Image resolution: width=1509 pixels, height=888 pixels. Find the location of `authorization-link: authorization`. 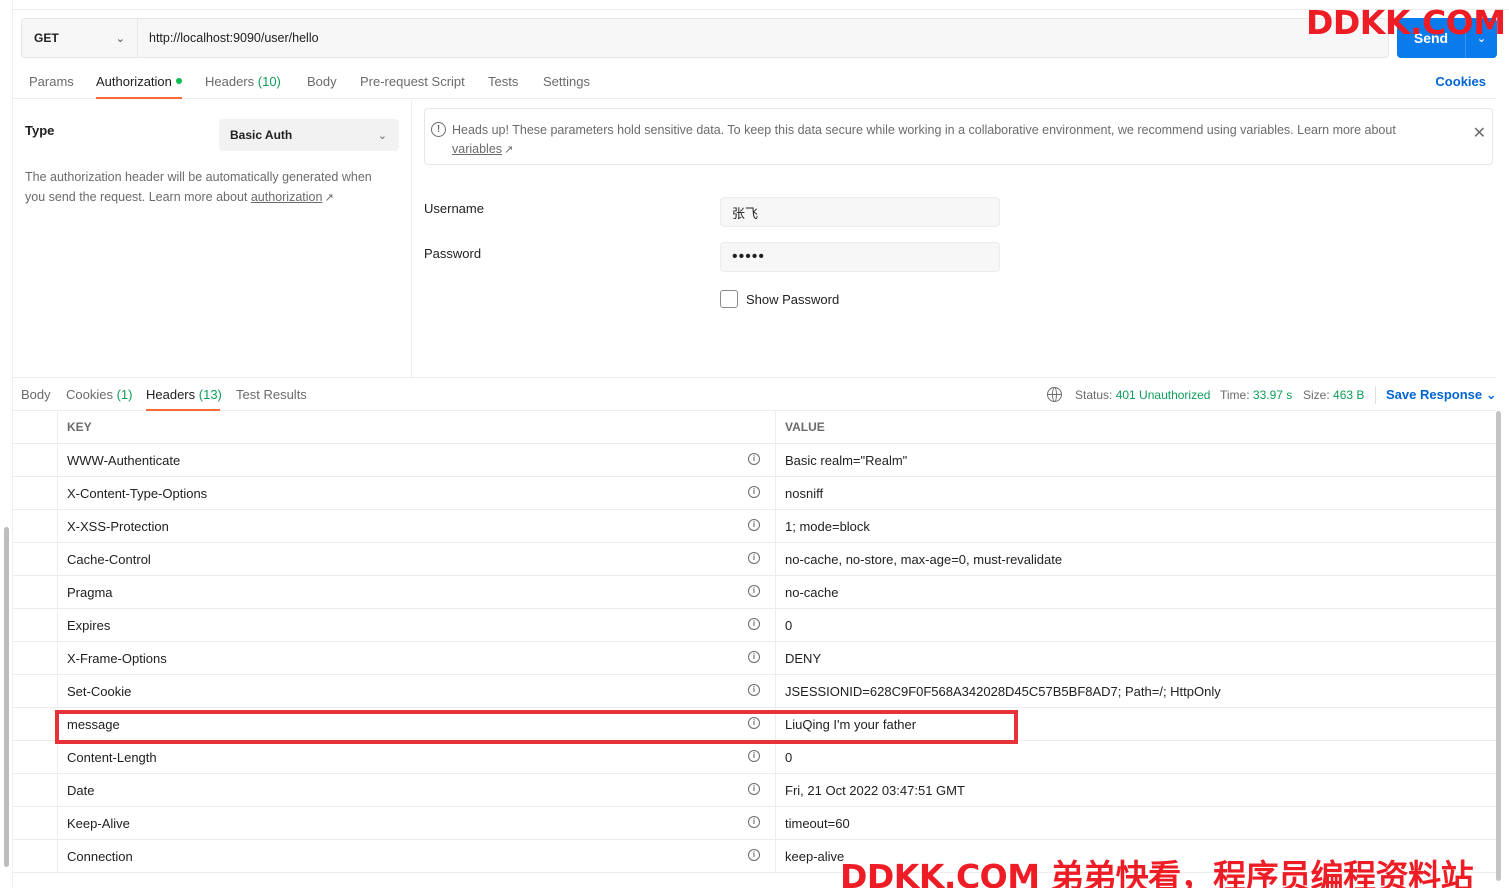

authorization-link: authorization is located at coordinates (287, 197).